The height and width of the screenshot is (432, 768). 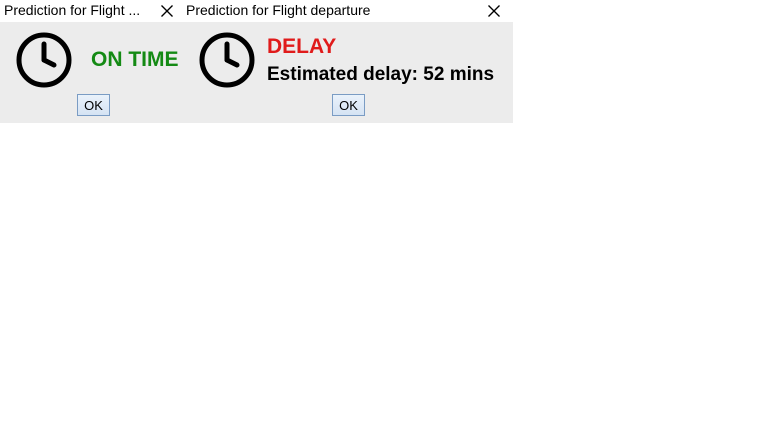 I want to click on ontime-status-label: ON TIME, so click(x=135, y=59).